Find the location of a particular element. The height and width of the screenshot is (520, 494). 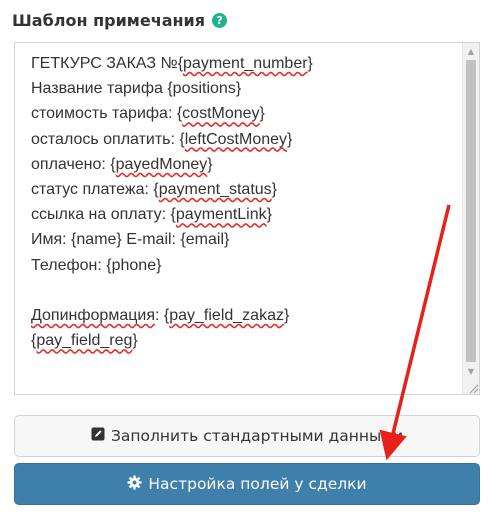

template-line: ГЕТКУРС ЗАКАЗ №{payment_number} is located at coordinates (172, 63).